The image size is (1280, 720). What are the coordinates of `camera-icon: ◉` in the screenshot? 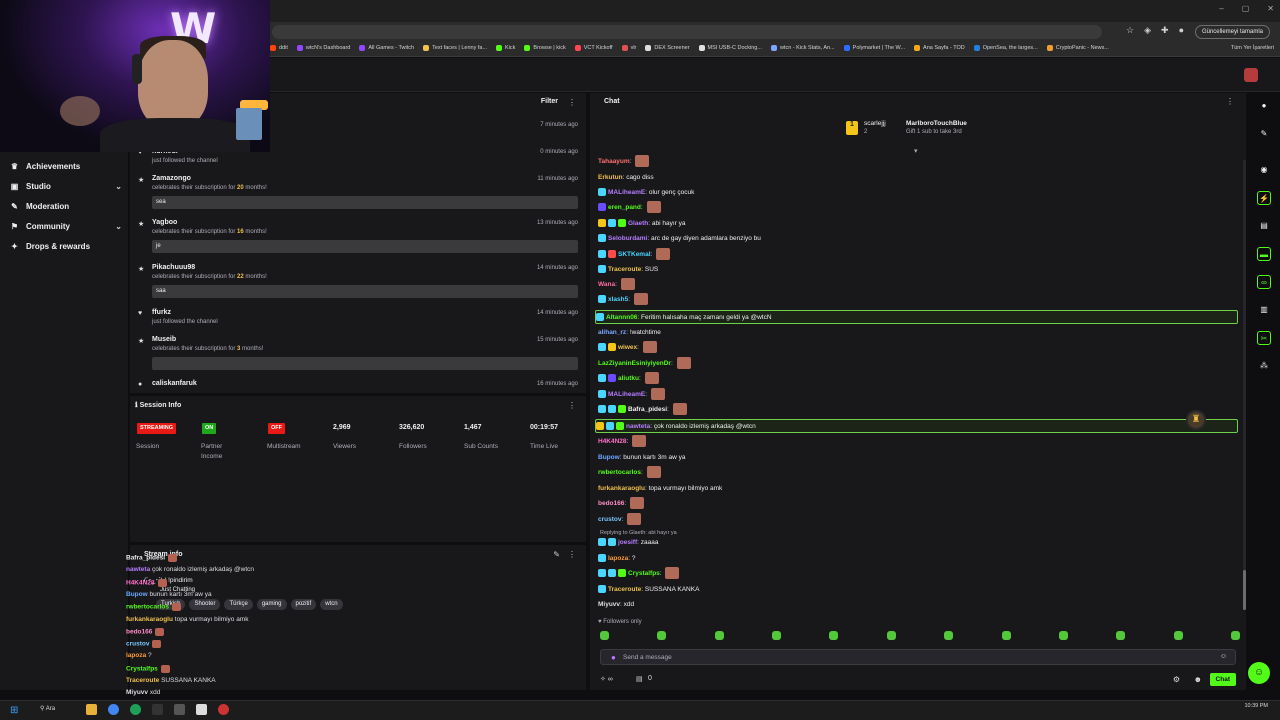 It's located at (1264, 170).